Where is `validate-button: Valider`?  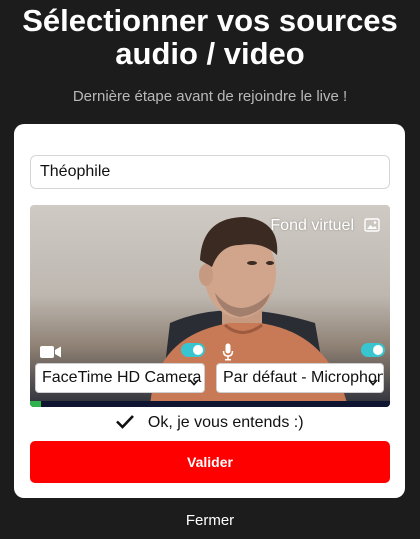
validate-button: Valider is located at coordinates (210, 462).